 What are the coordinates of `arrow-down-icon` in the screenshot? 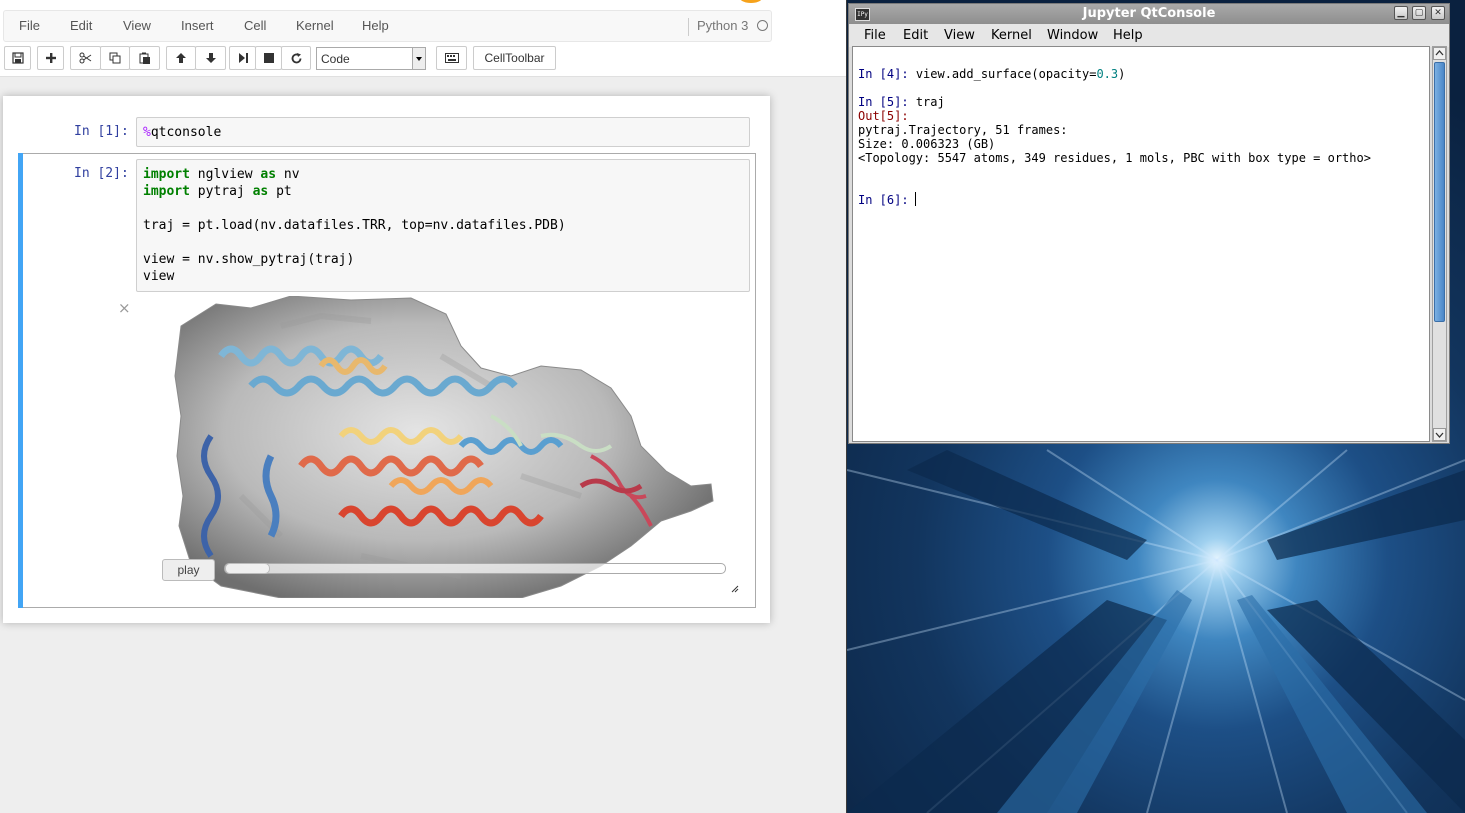 It's located at (210, 58).